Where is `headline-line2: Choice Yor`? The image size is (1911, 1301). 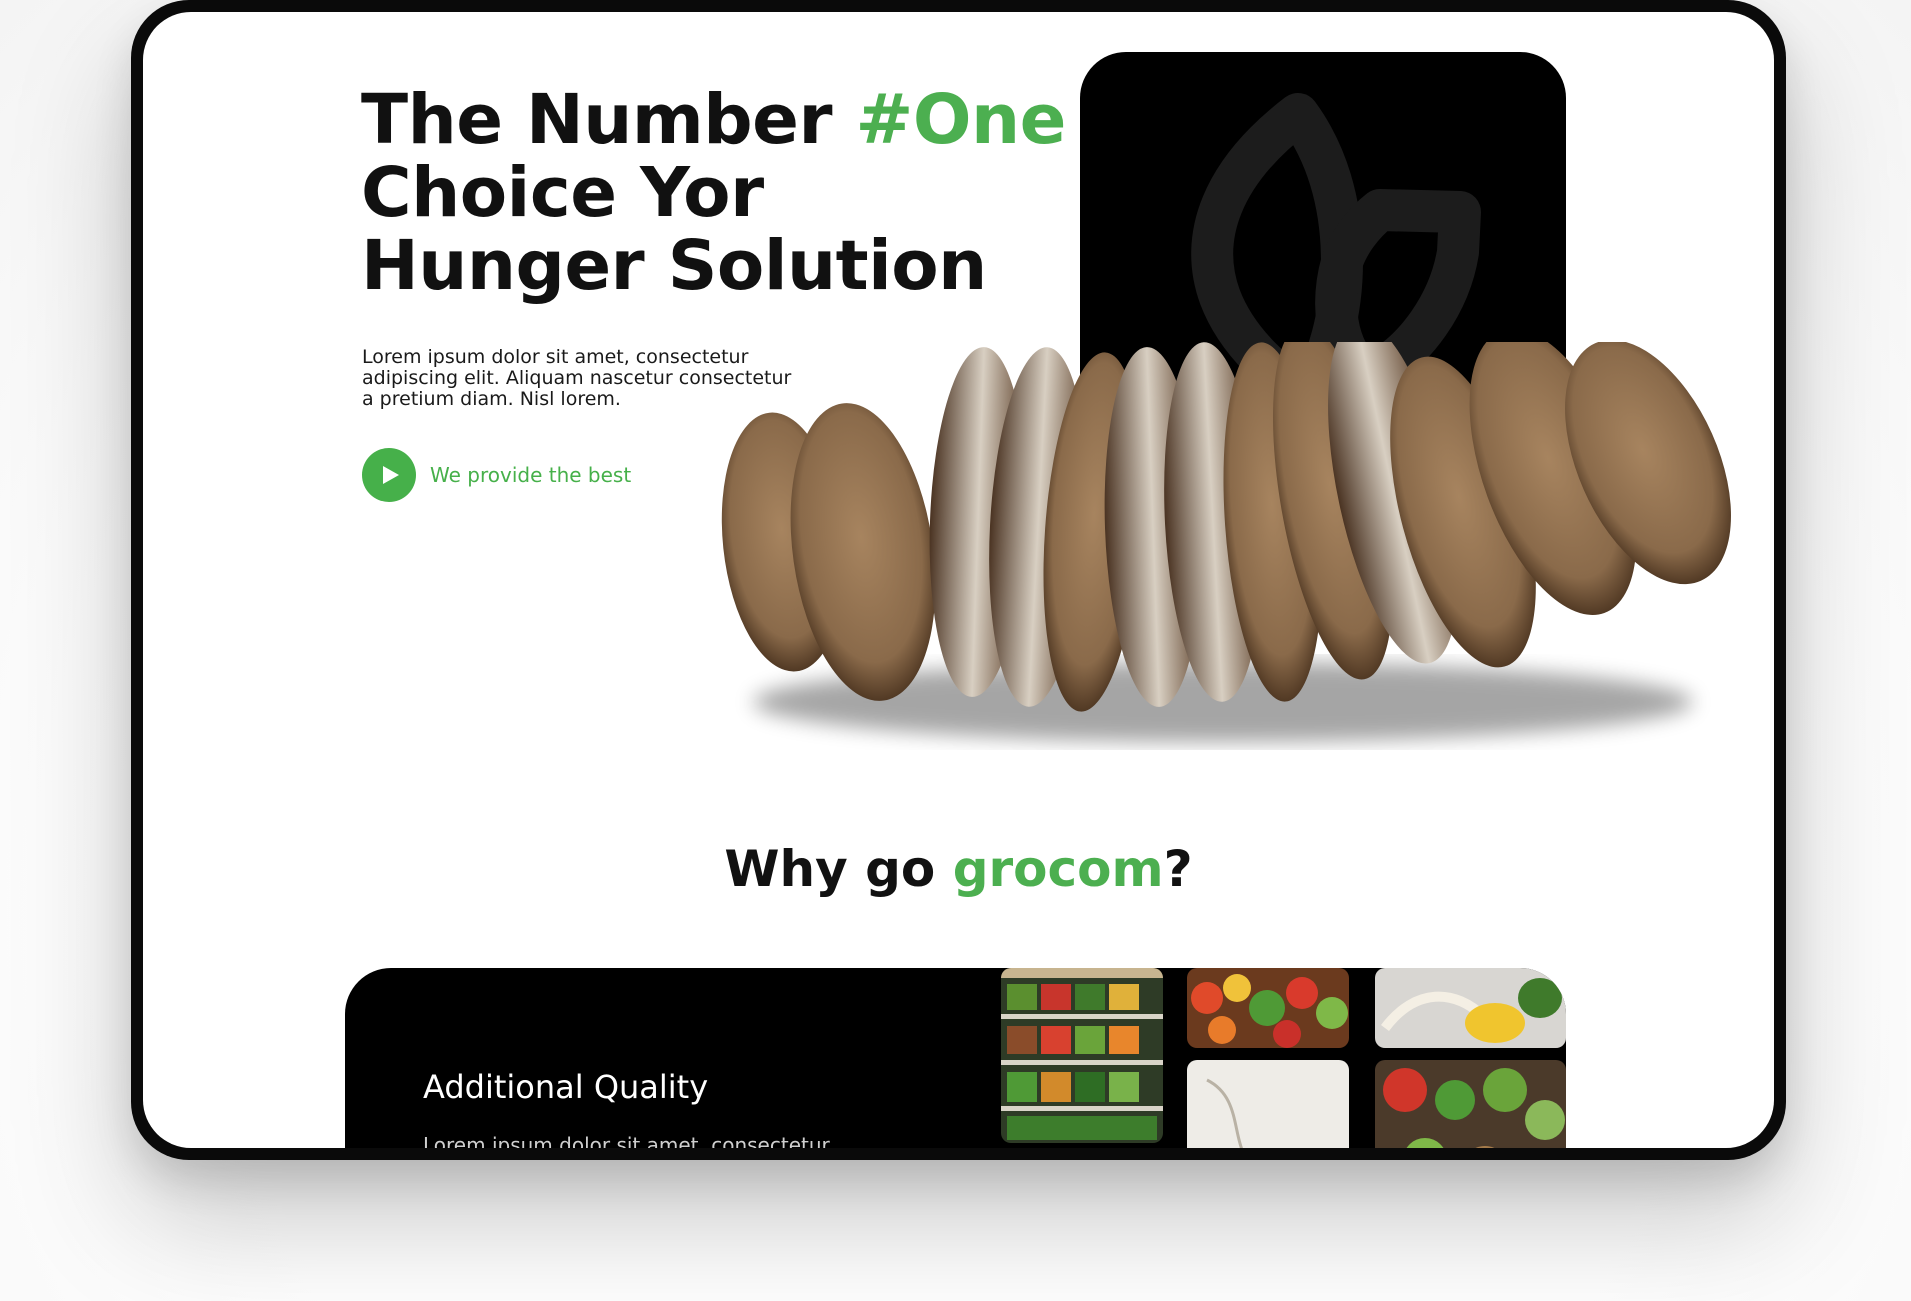
headline-line2: Choice Yor is located at coordinates (562, 193).